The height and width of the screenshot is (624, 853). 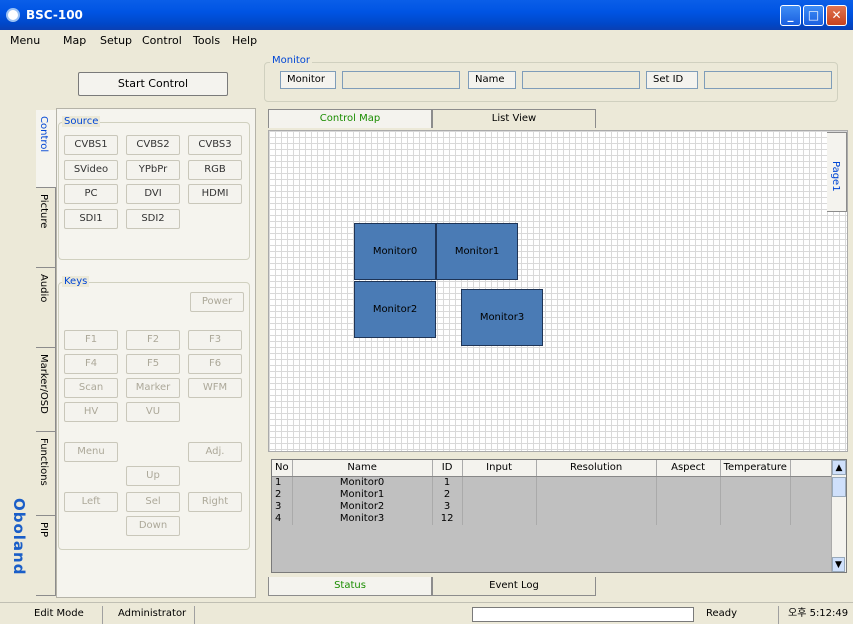 What do you see at coordinates (215, 364) in the screenshot?
I see `f6-button: F6` at bounding box center [215, 364].